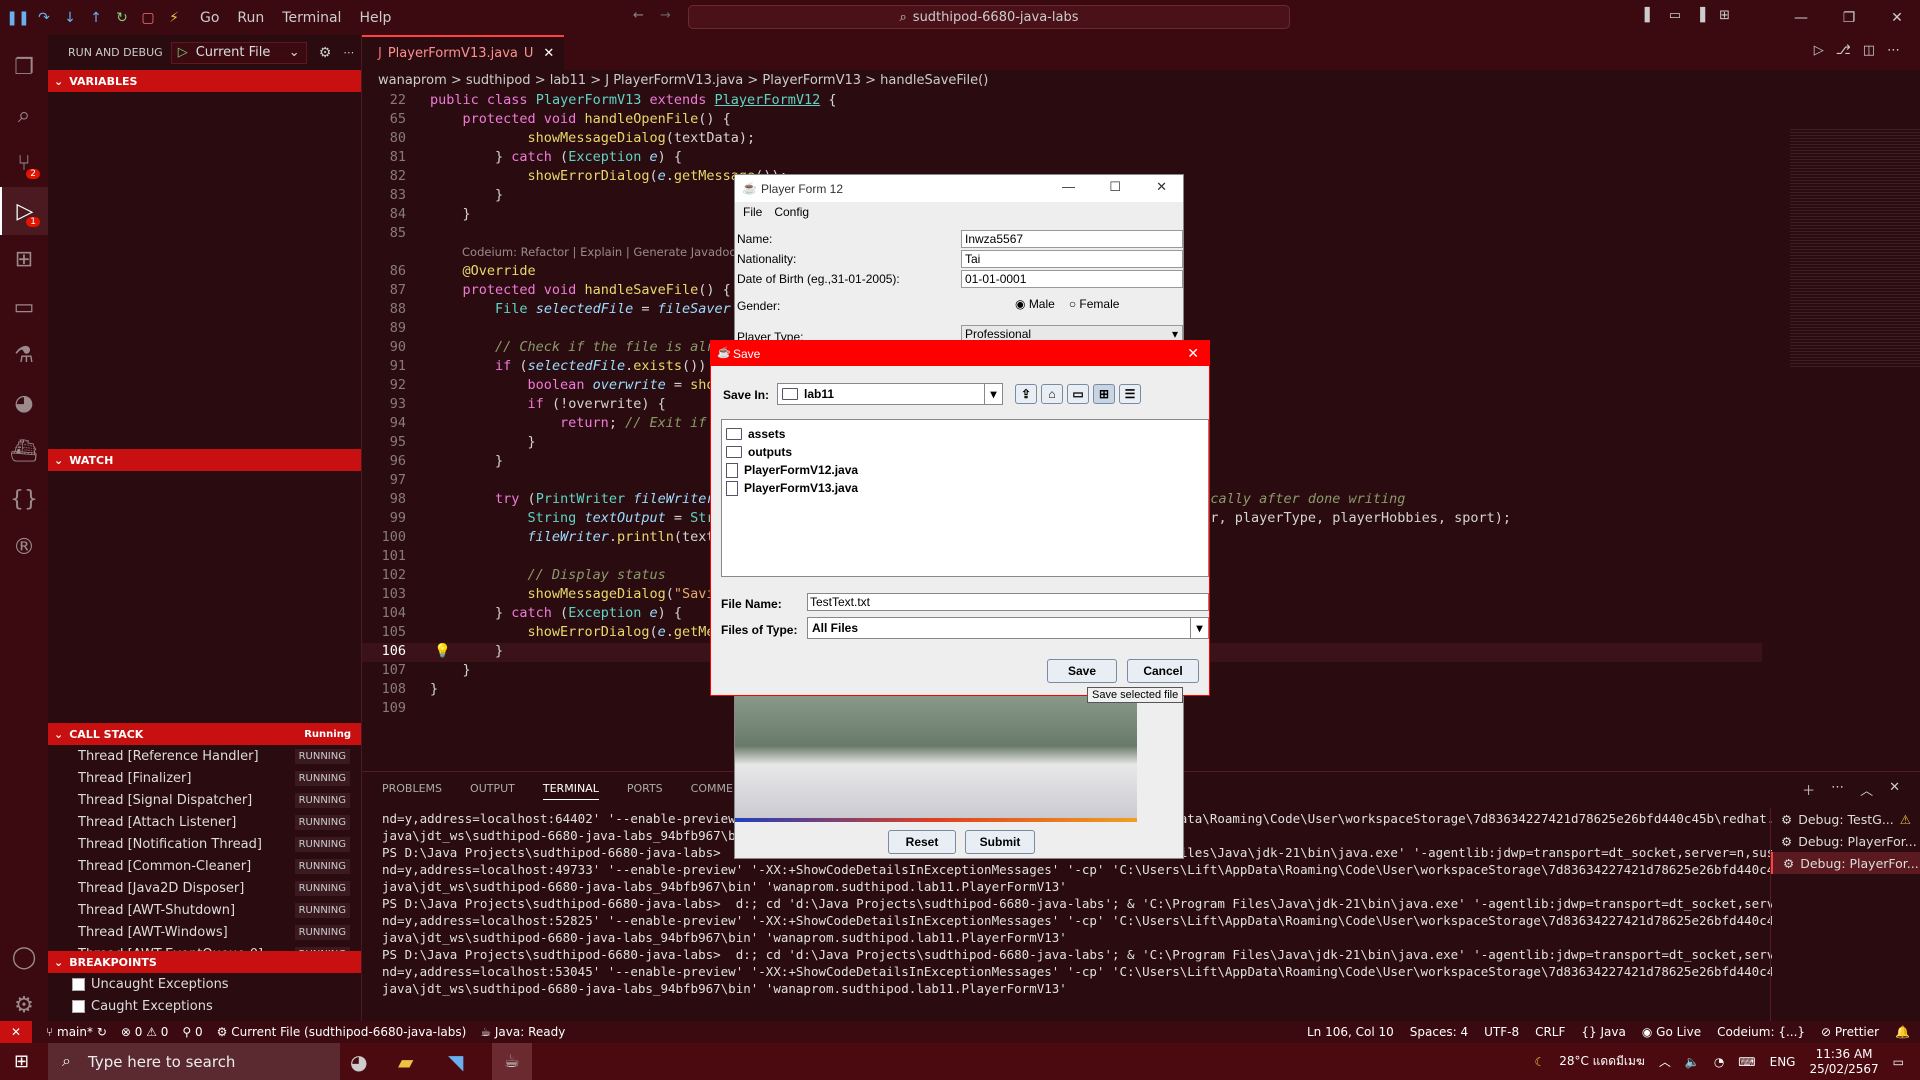 The image size is (1920, 1080). I want to click on thread-item: Thread [Notification Thread] RUNNING, so click(218, 844).